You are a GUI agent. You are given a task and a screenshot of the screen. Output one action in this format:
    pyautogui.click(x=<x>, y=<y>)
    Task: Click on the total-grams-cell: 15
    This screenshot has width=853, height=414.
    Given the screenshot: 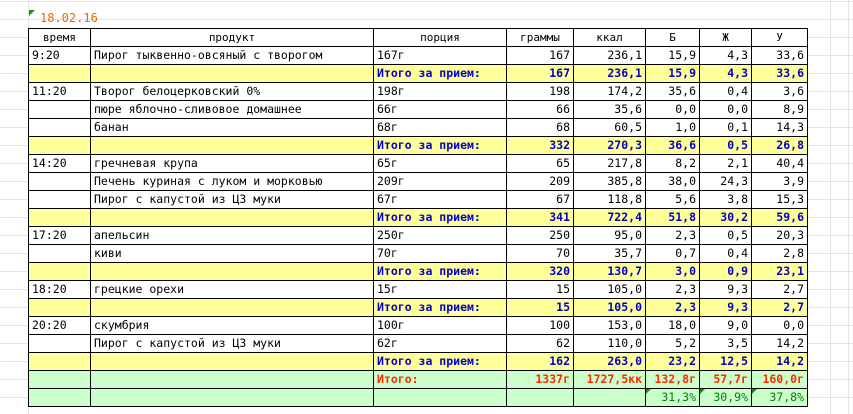 What is the action you would take?
    pyautogui.click(x=540, y=307)
    